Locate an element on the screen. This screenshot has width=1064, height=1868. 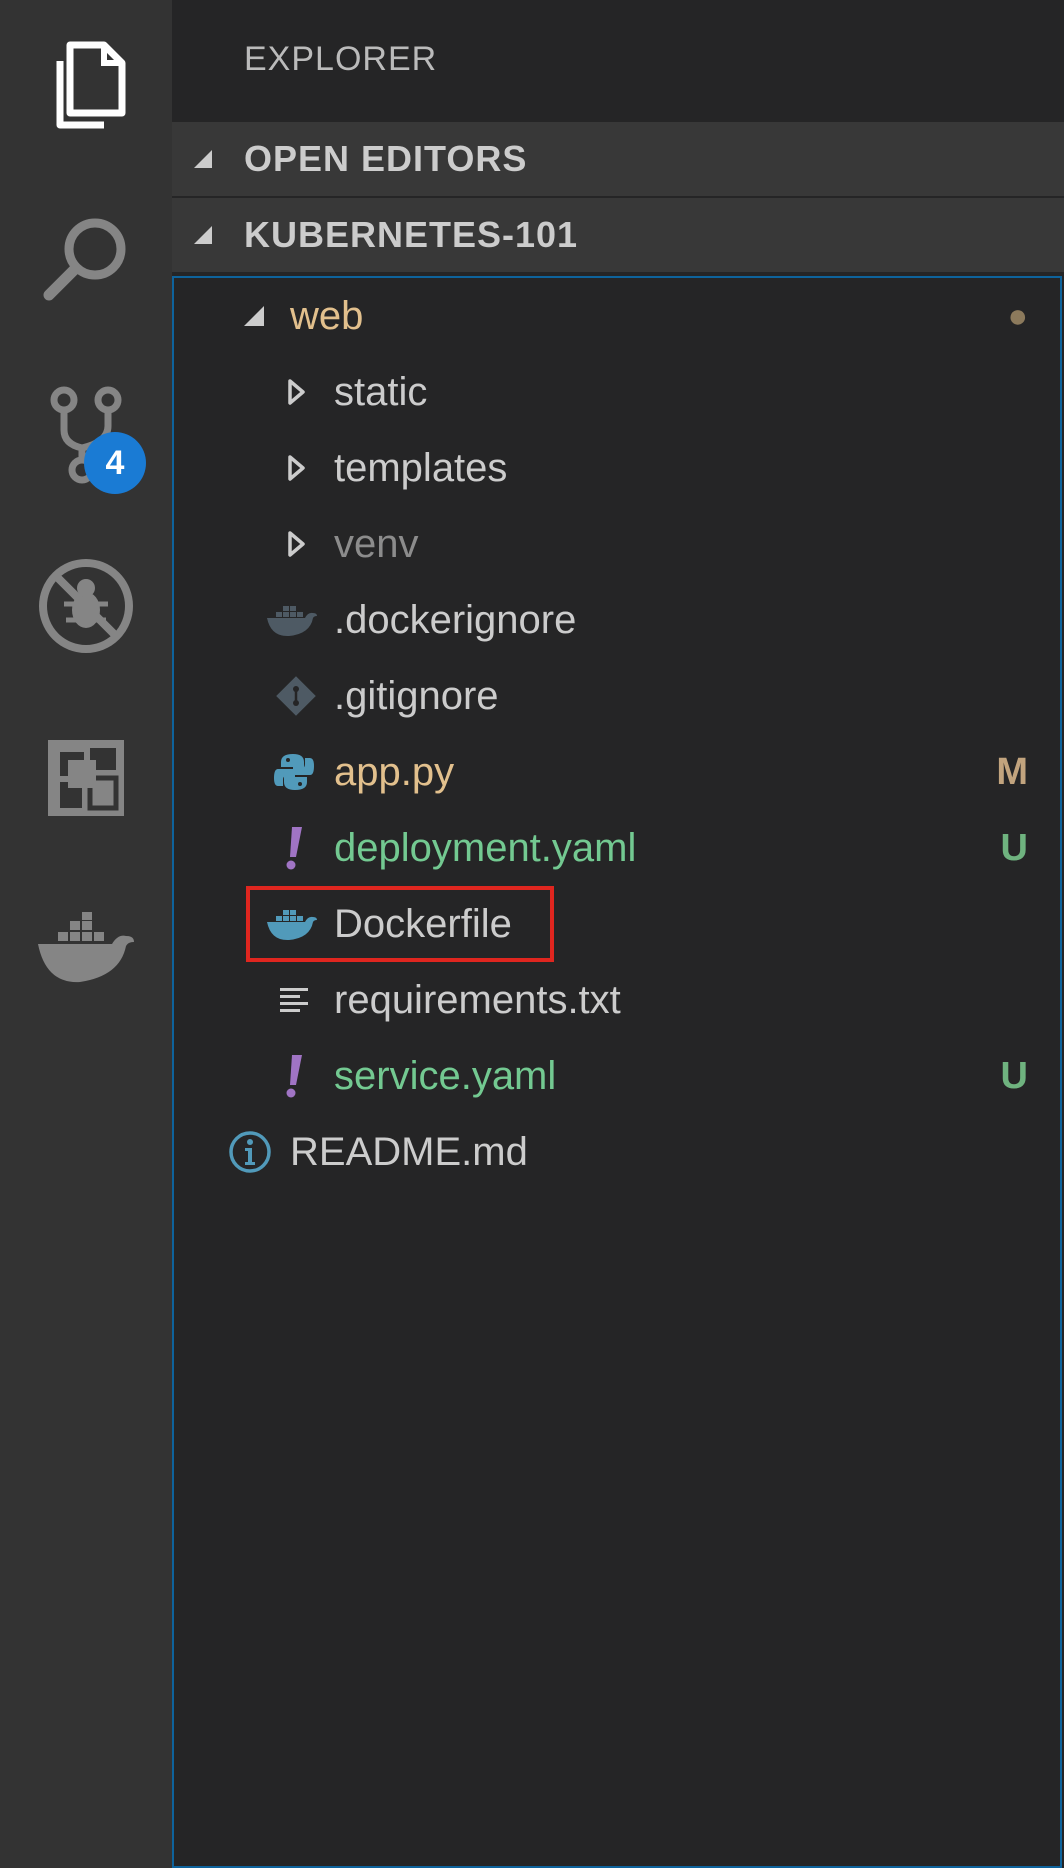
tree-item-label: service.yaml is located at coordinates (445, 1075).